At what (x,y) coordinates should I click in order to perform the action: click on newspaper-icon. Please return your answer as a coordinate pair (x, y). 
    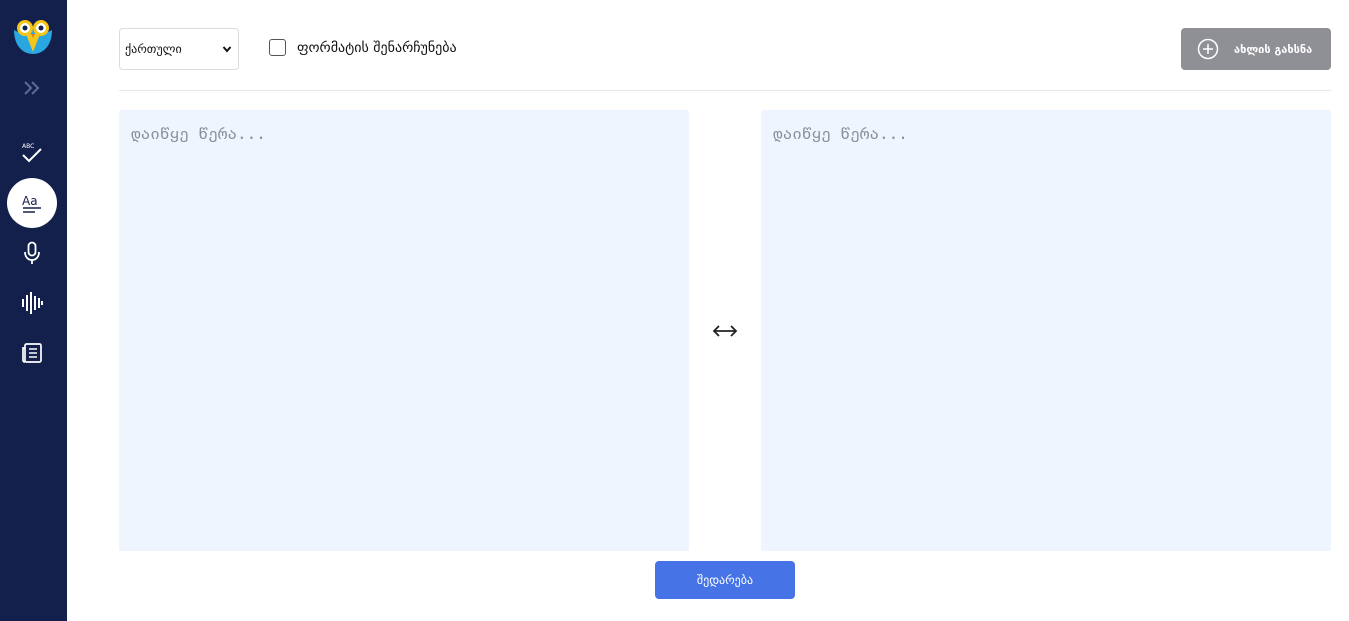
    Looking at the image, I should click on (32, 353).